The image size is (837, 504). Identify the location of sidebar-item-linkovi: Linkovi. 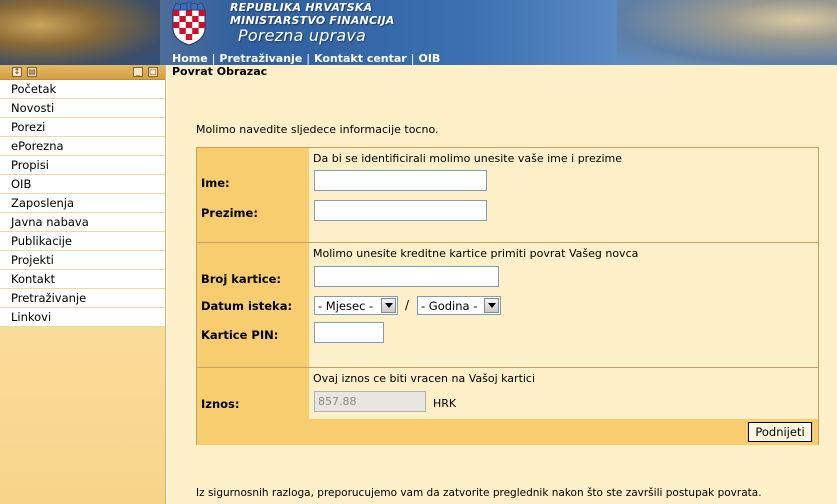
(82, 317).